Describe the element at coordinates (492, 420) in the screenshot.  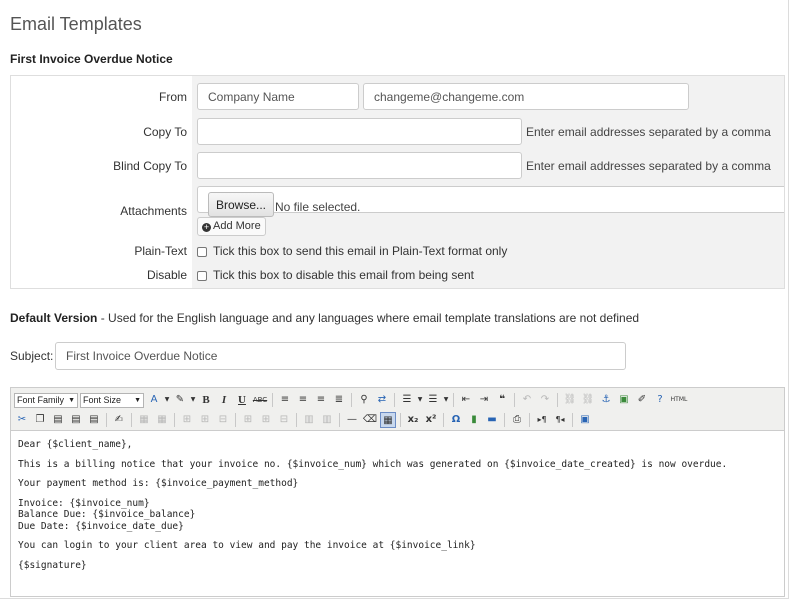
I see `horizontal-line-icon: ▬` at that location.